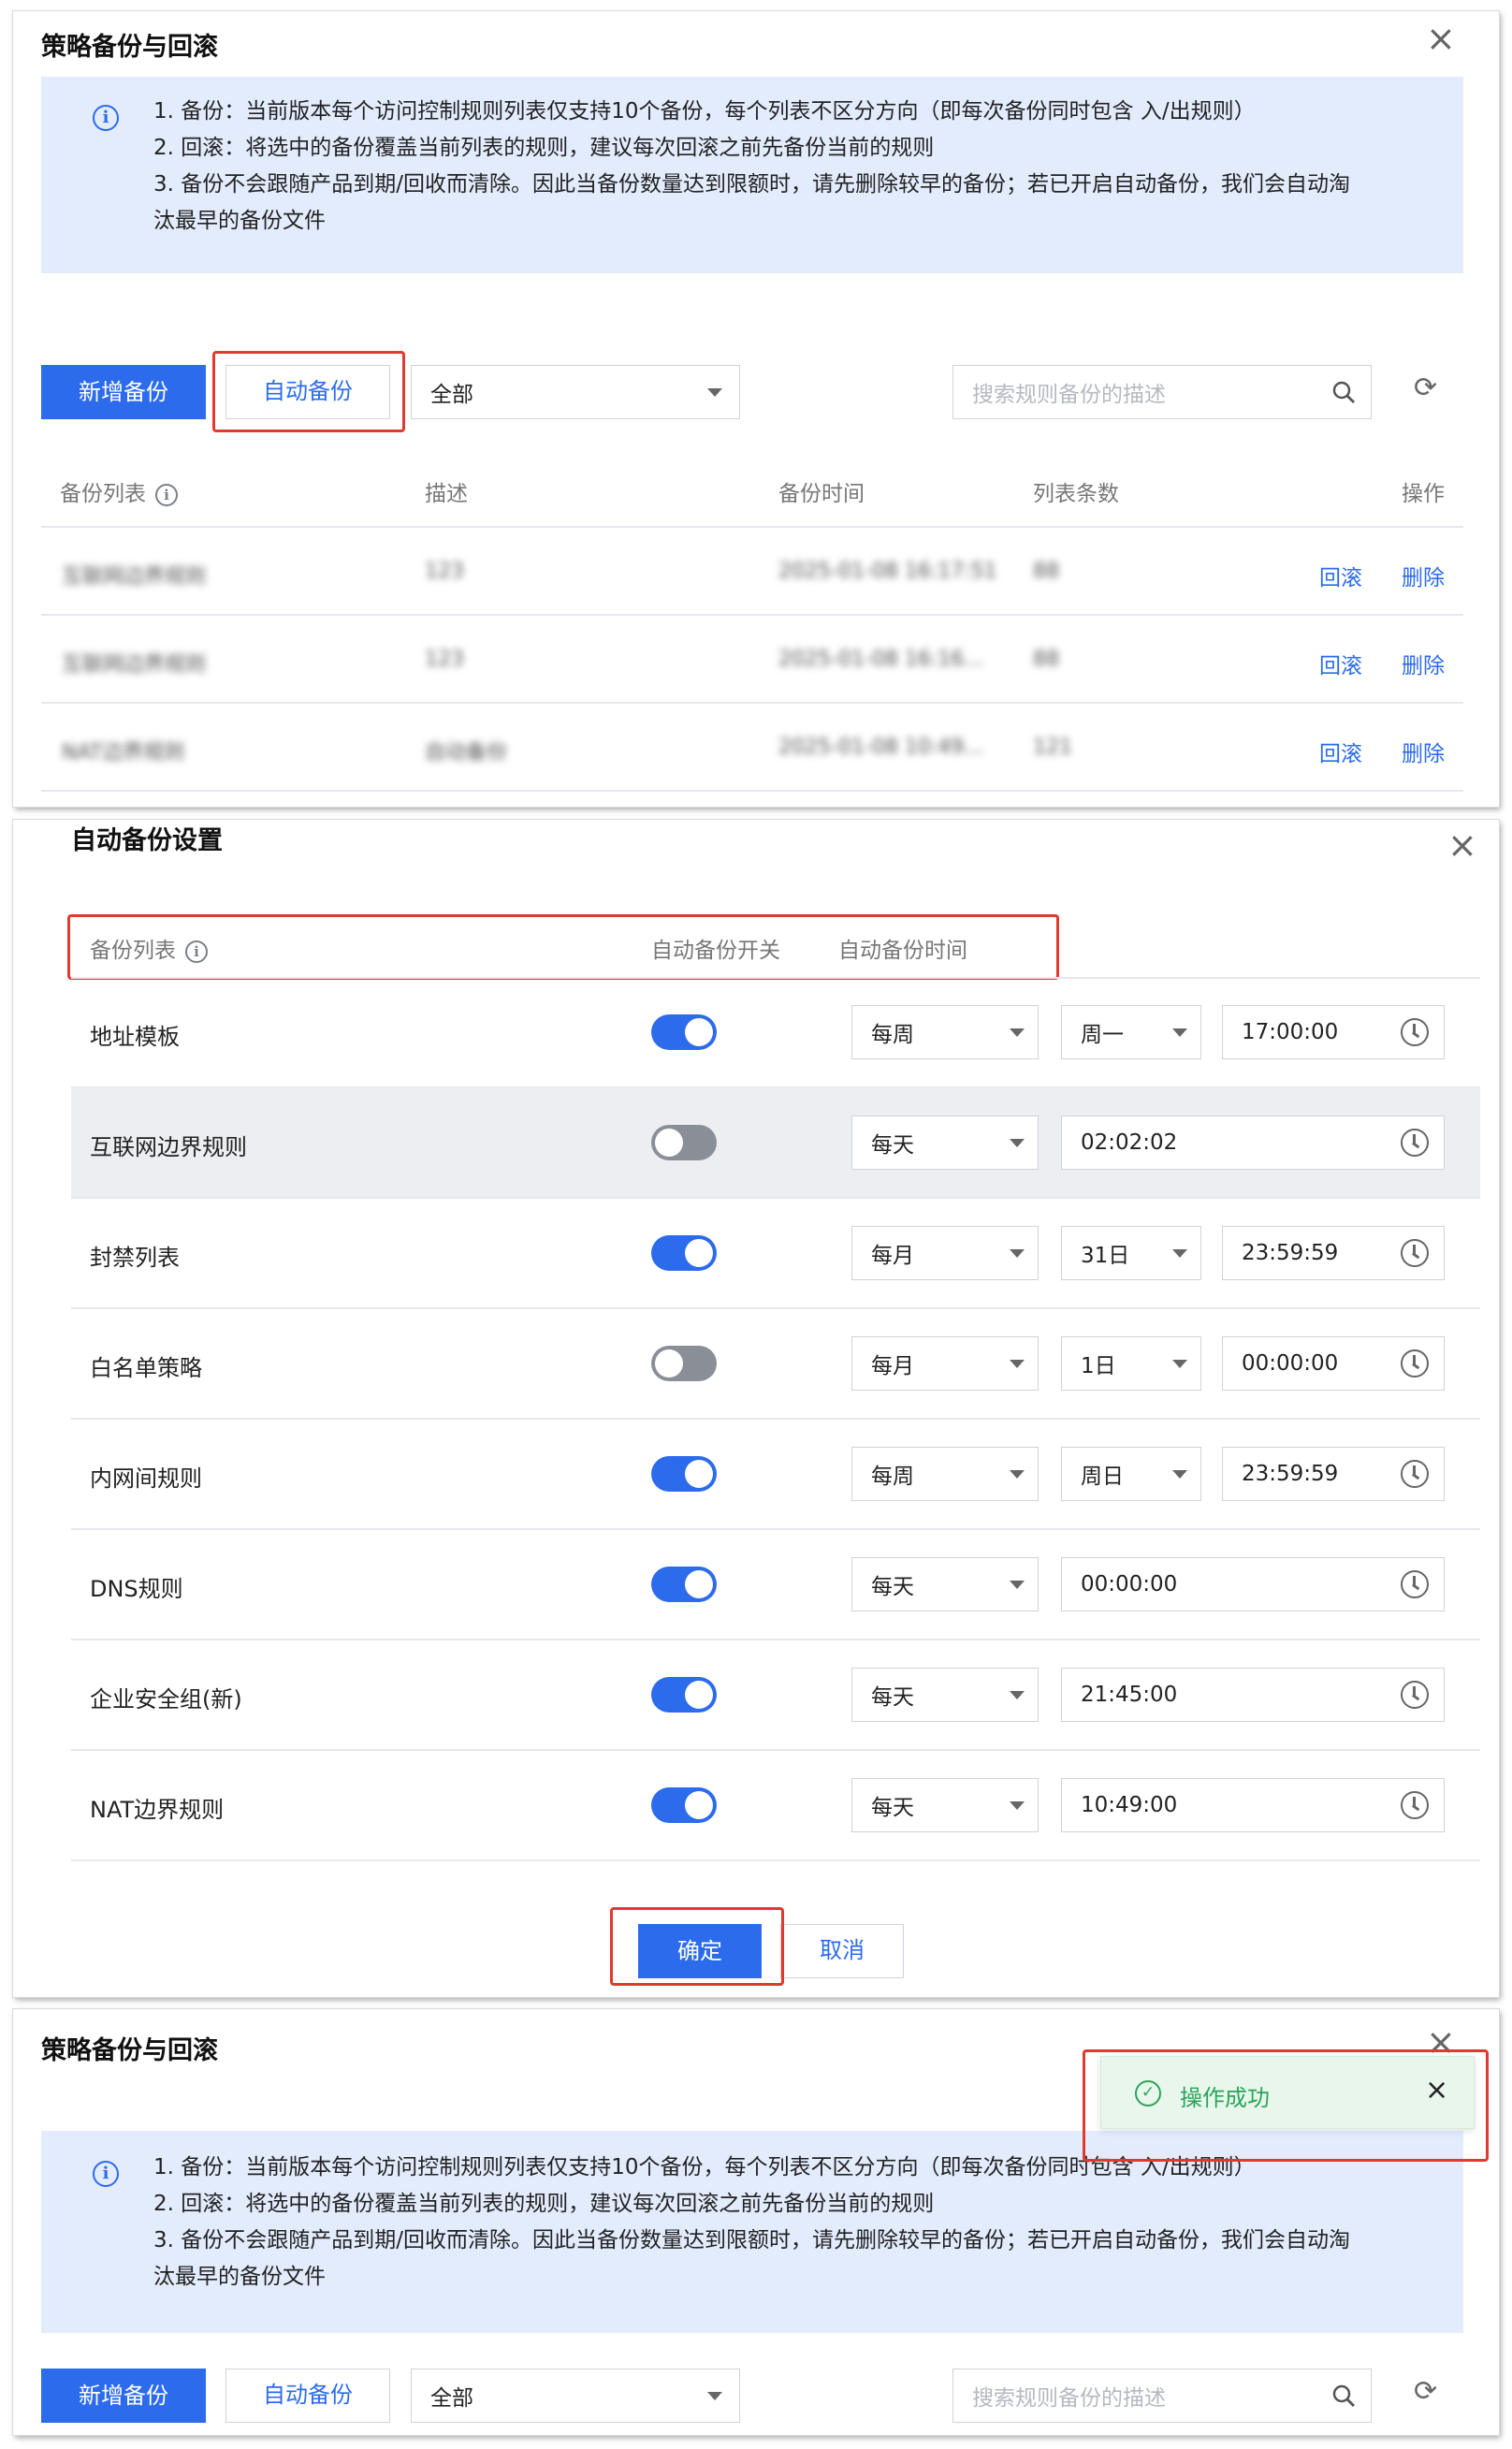 This screenshot has width=1512, height=2449. What do you see at coordinates (166, 1700) in the screenshot?
I see `row-name: 企业安全组(新)` at bounding box center [166, 1700].